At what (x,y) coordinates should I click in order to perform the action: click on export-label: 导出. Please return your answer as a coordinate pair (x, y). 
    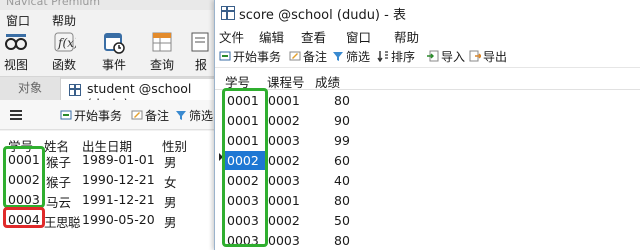
    Looking at the image, I should click on (495, 57).